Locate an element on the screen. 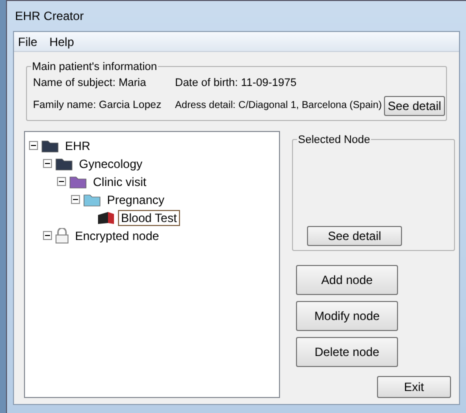 The width and height of the screenshot is (466, 413). menu-item: File is located at coordinates (28, 41).